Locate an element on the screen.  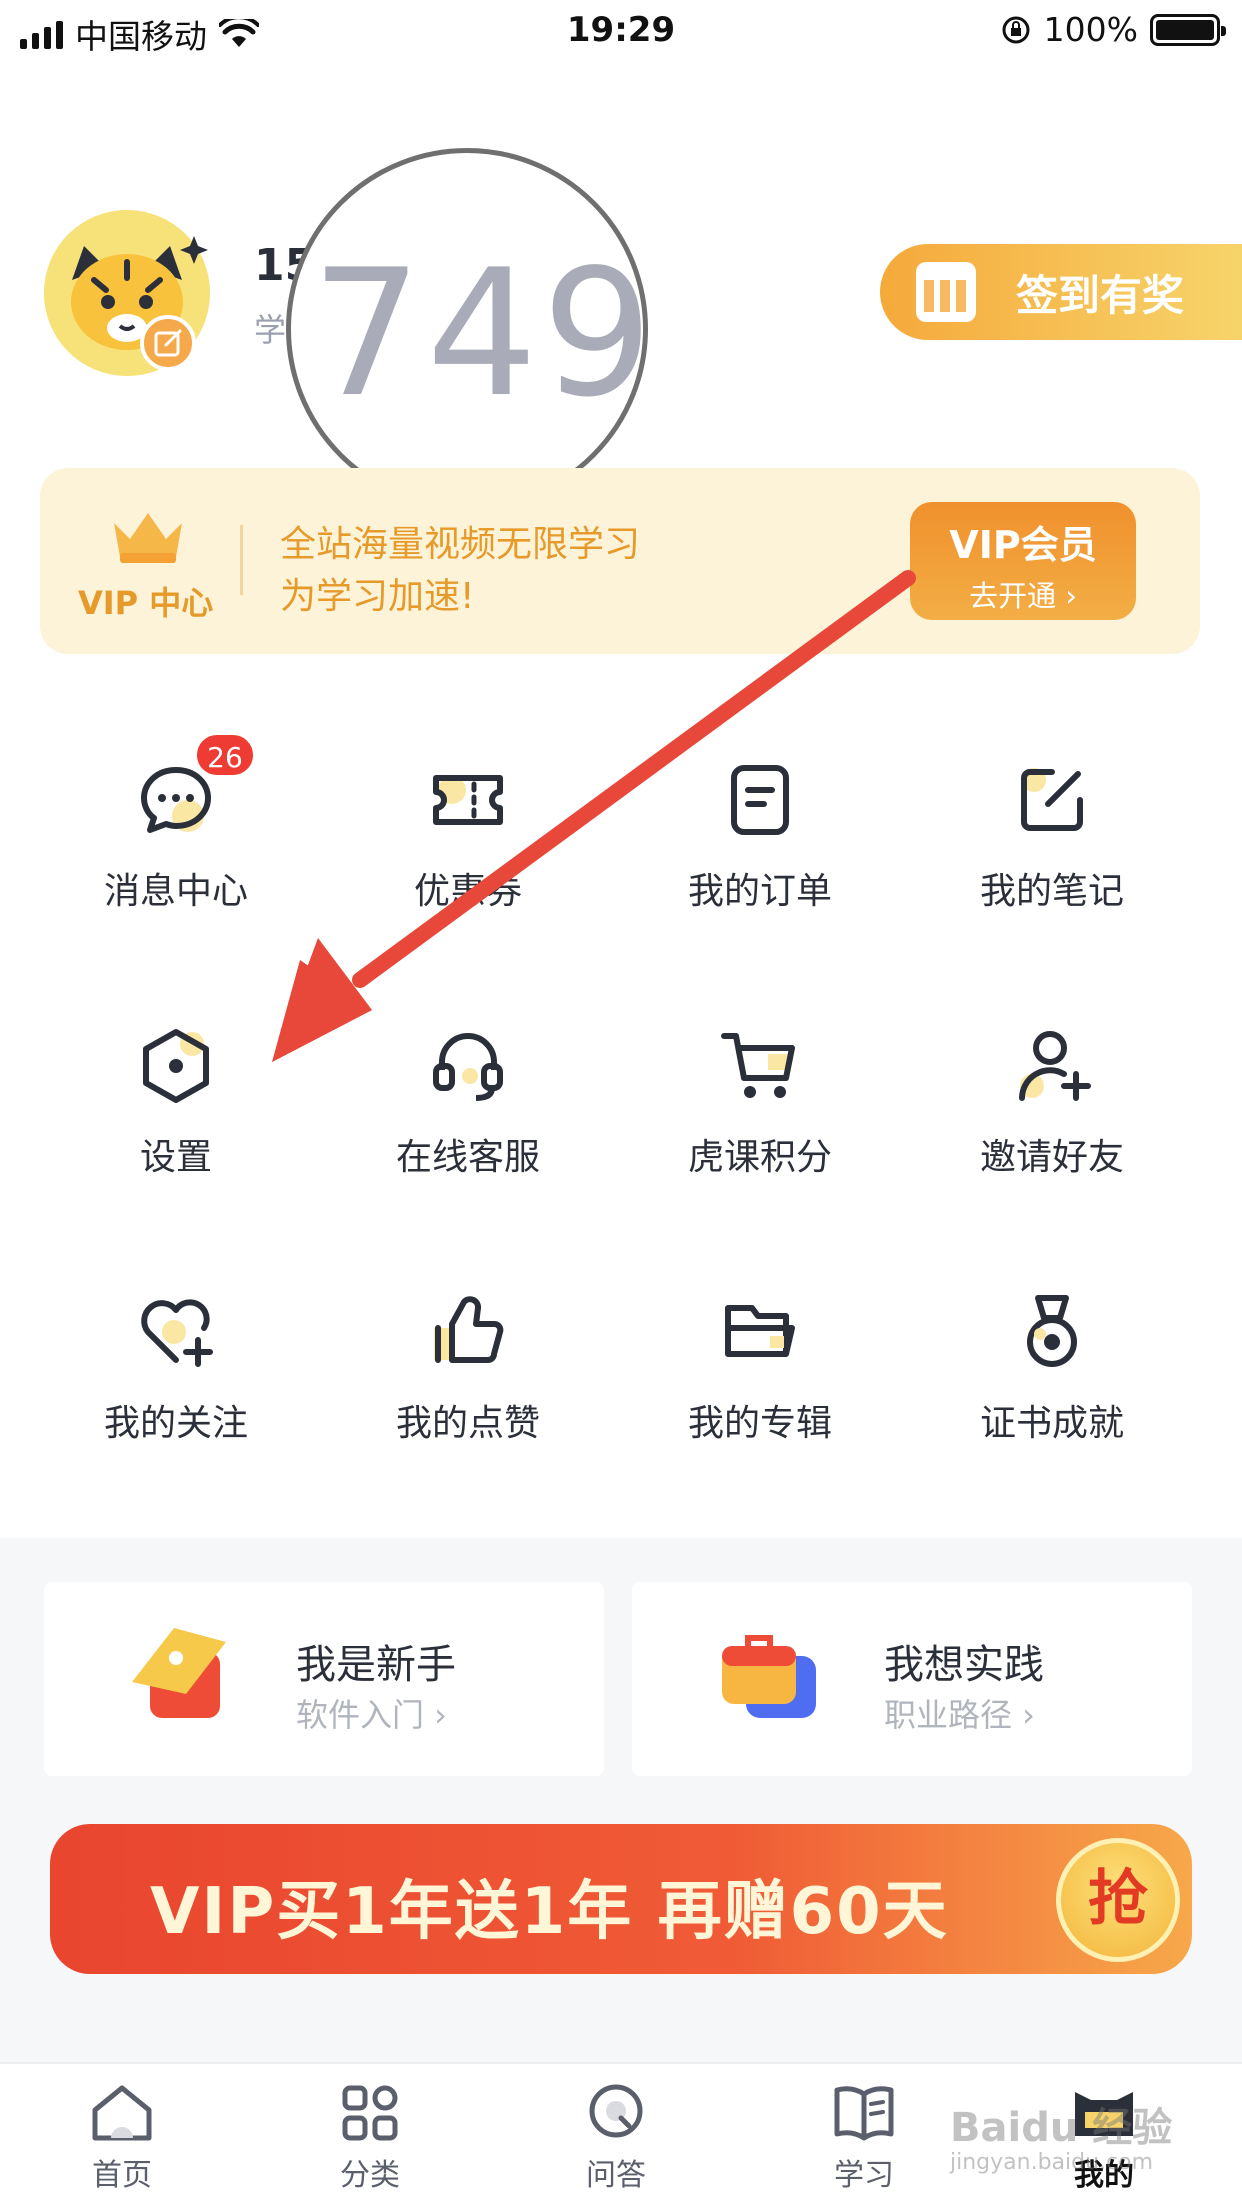
vip-button-subtitle: 去开通 › is located at coordinates (1023, 596).